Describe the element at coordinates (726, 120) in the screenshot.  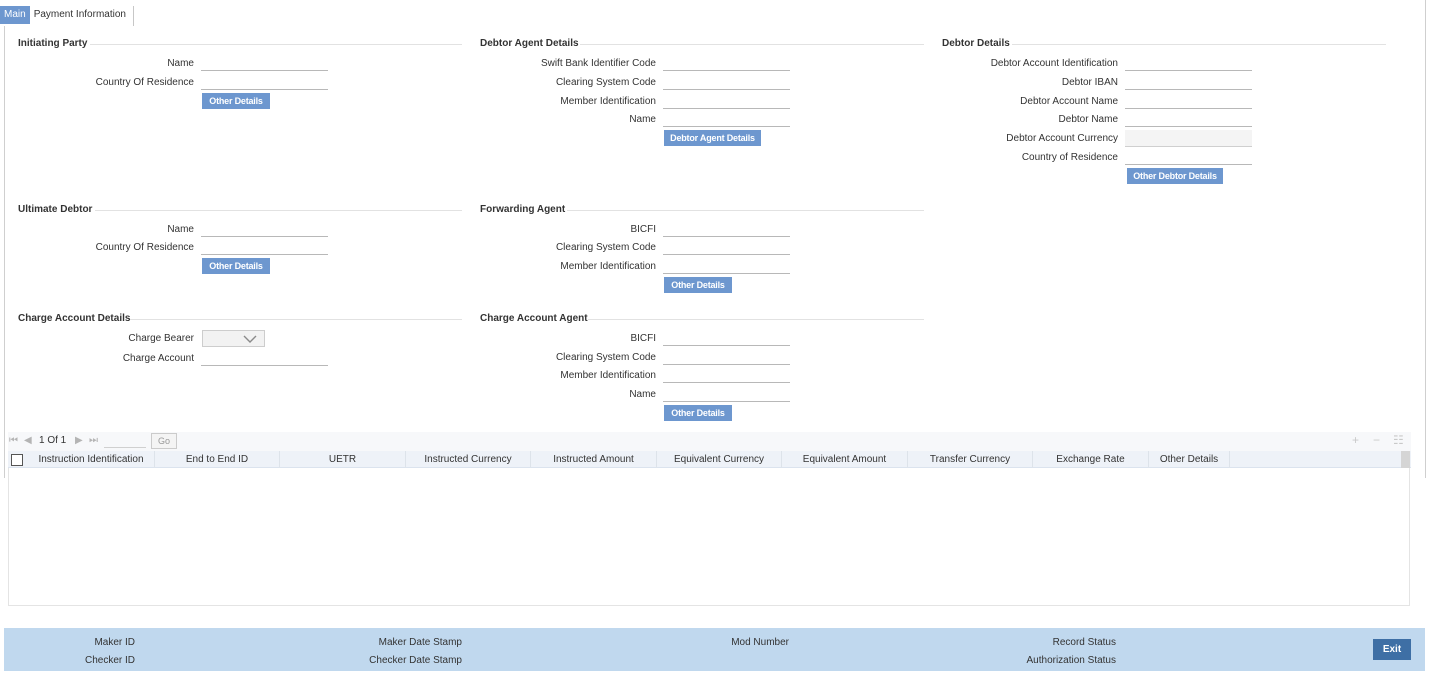
I see `debtor-agent-name-input` at that location.